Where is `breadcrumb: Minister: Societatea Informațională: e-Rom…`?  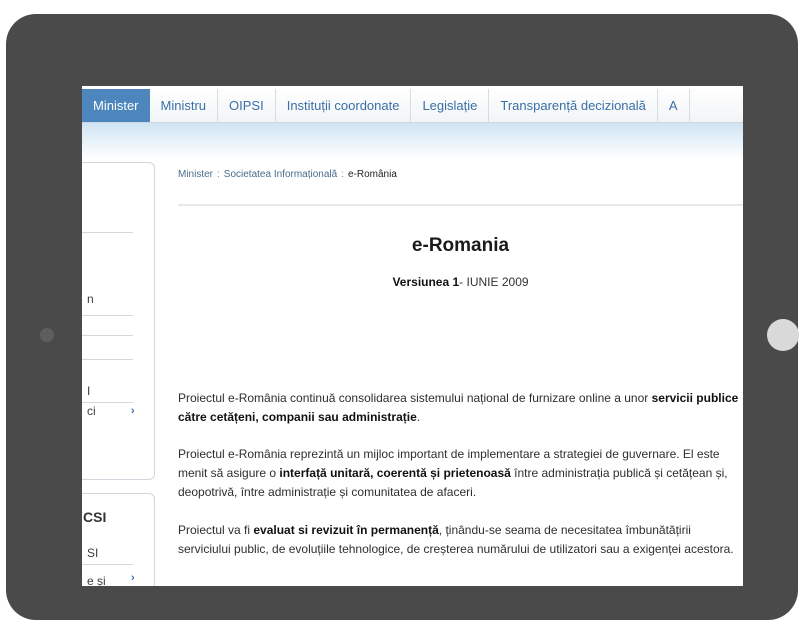
breadcrumb: Minister: Societatea Informațională: e-Rom… is located at coordinates (287, 174).